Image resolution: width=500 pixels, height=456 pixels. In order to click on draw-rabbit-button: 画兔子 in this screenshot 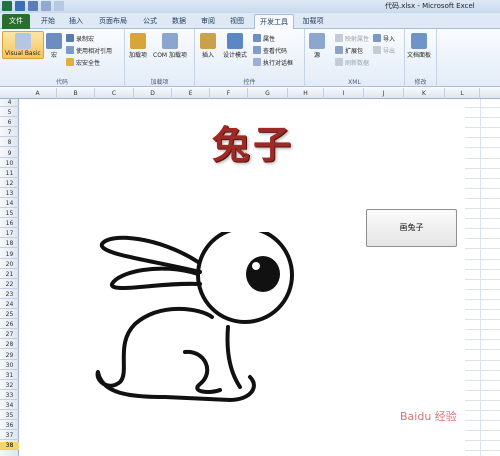, I will do `click(411, 228)`.